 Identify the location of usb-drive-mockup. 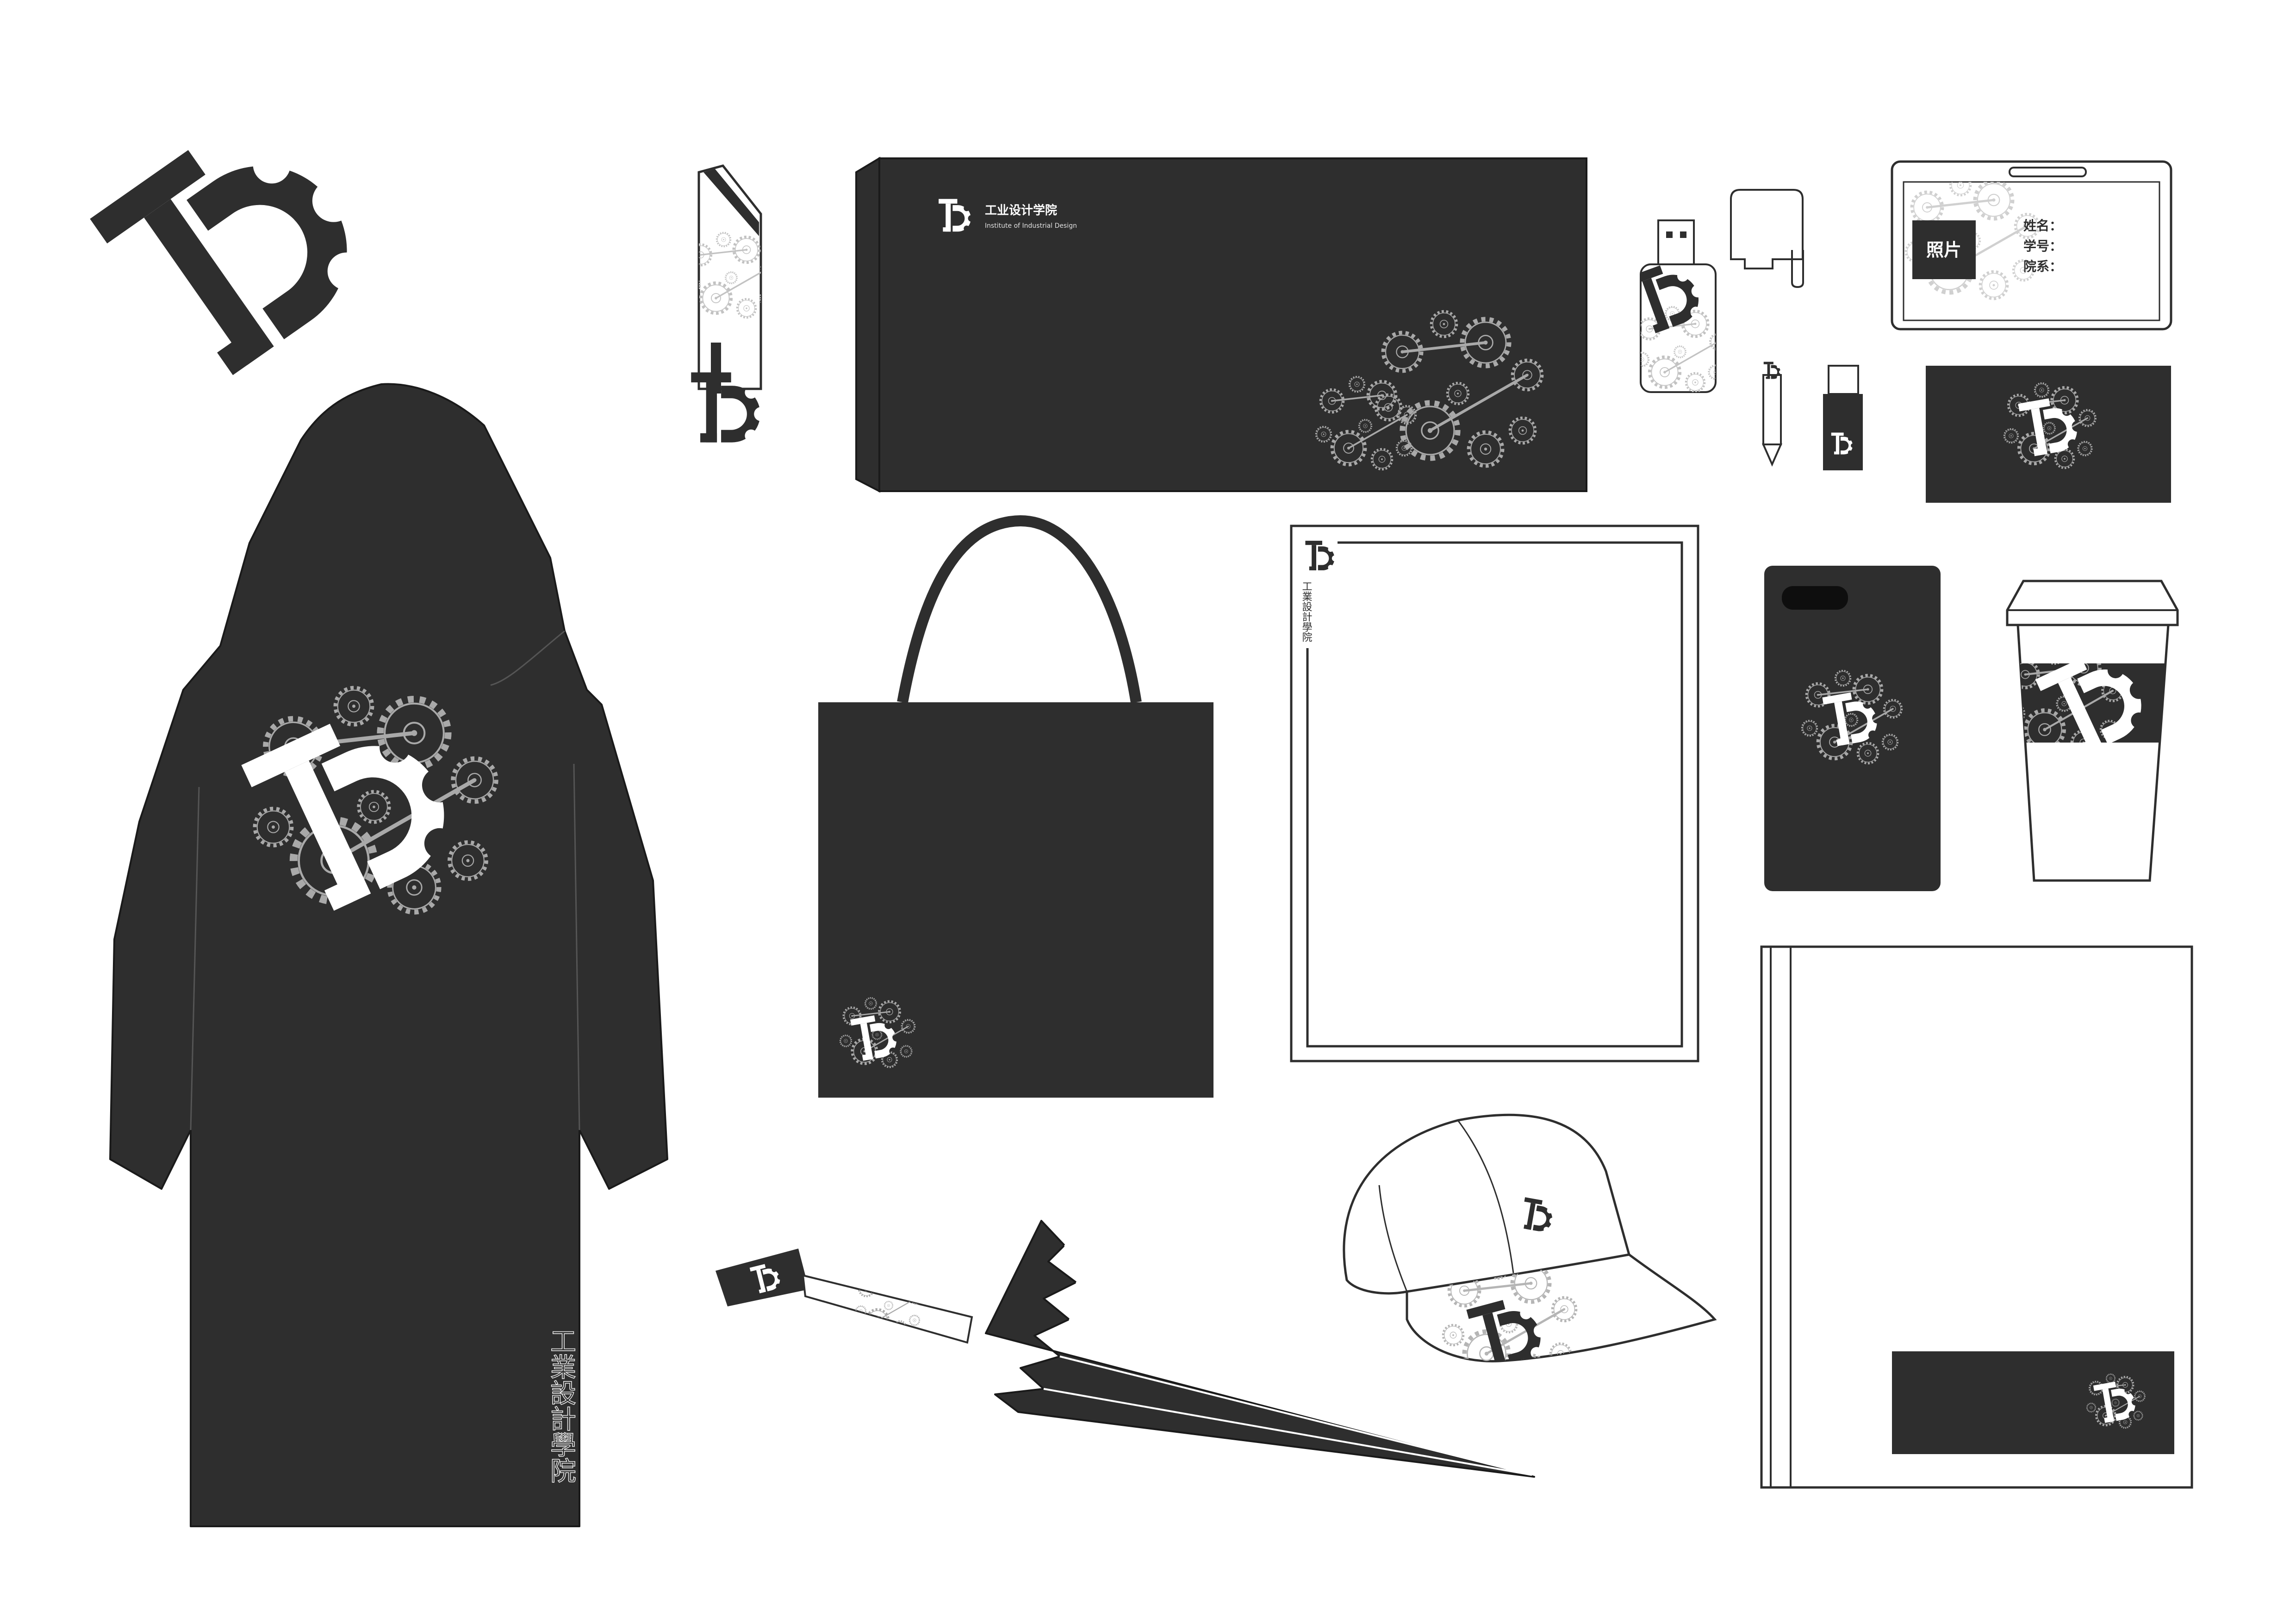
(1678, 306).